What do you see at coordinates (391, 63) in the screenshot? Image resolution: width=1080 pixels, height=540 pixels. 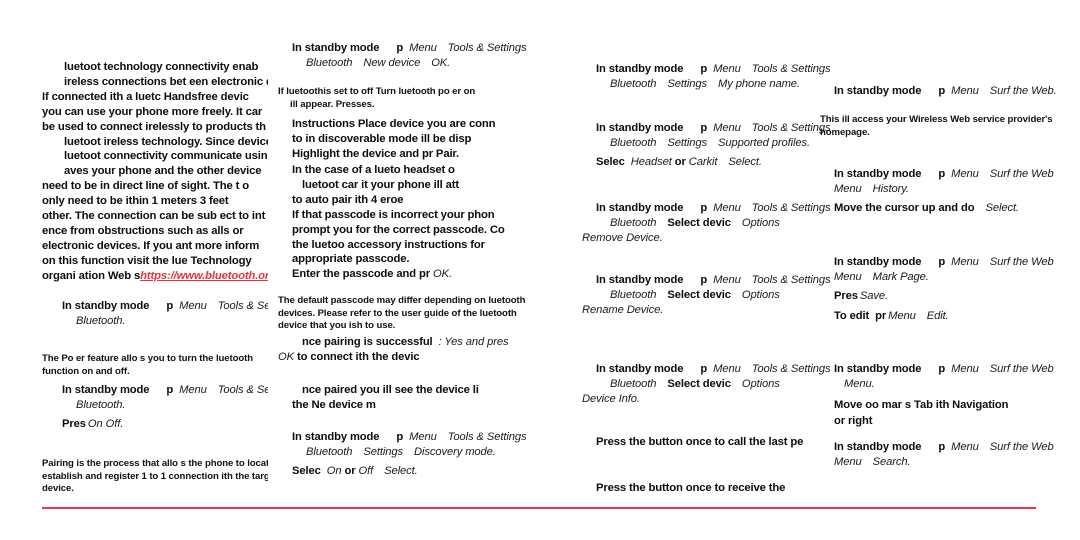 I see `menu-item: New device` at bounding box center [391, 63].